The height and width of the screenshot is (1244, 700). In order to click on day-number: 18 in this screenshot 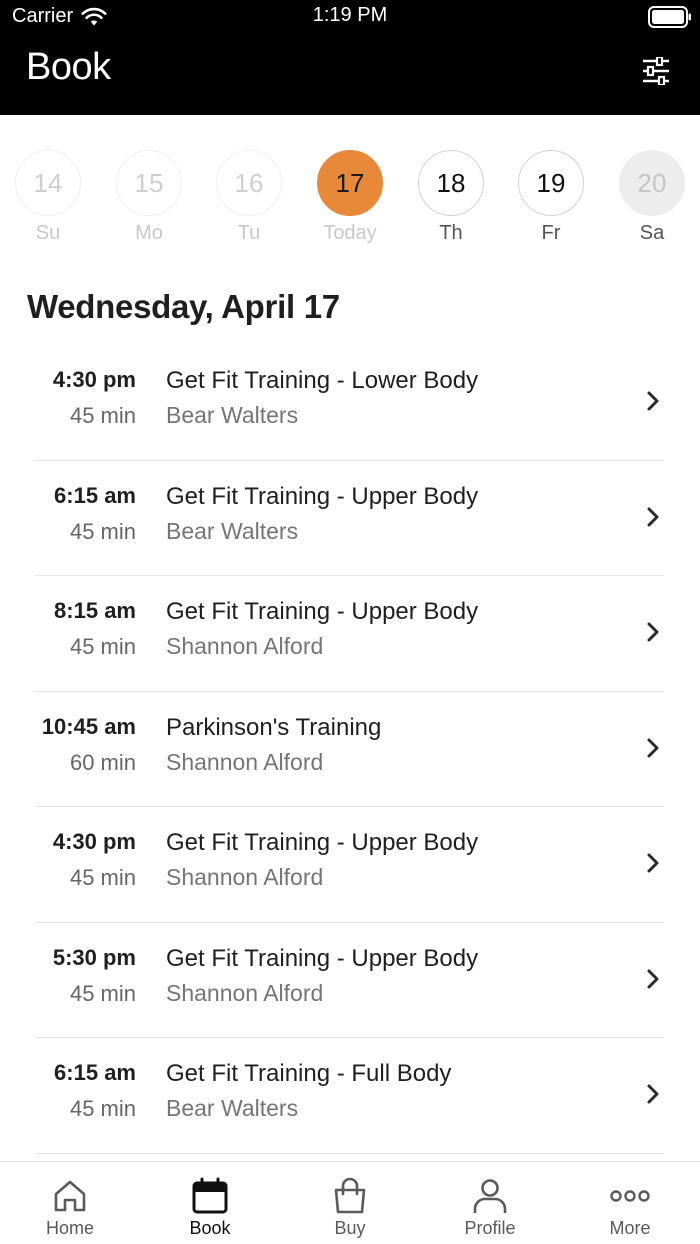, I will do `click(451, 183)`.